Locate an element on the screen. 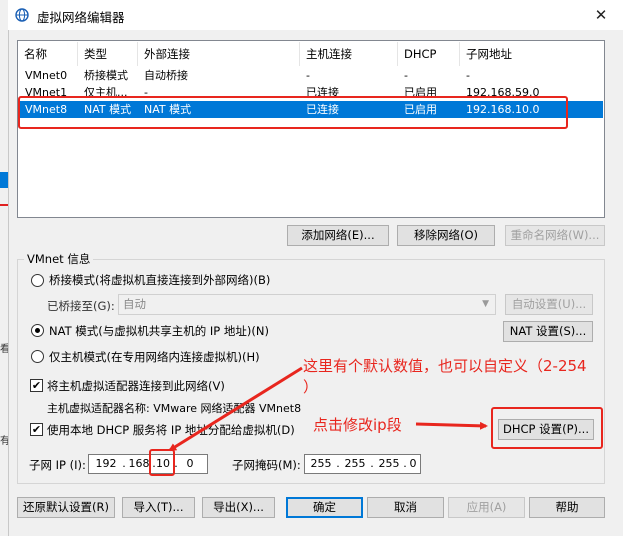  annotation-arrows is located at coordinates (328, 409).